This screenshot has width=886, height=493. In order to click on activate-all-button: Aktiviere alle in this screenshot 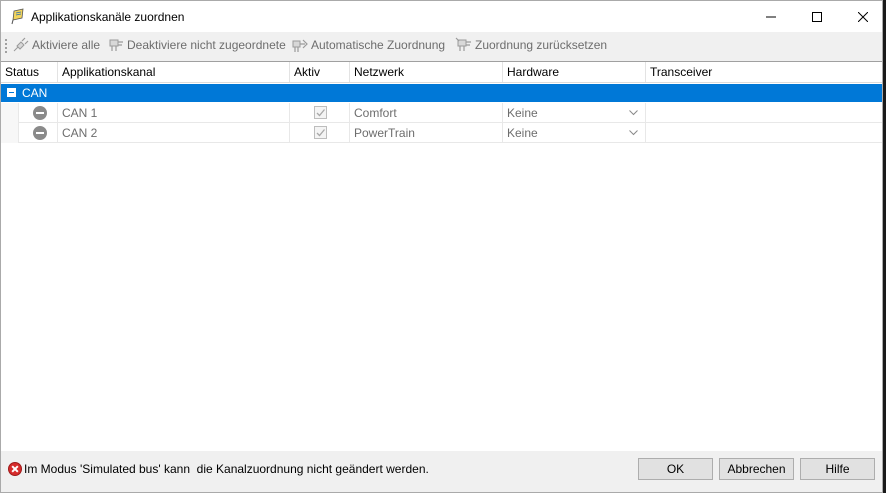, I will do `click(56, 45)`.